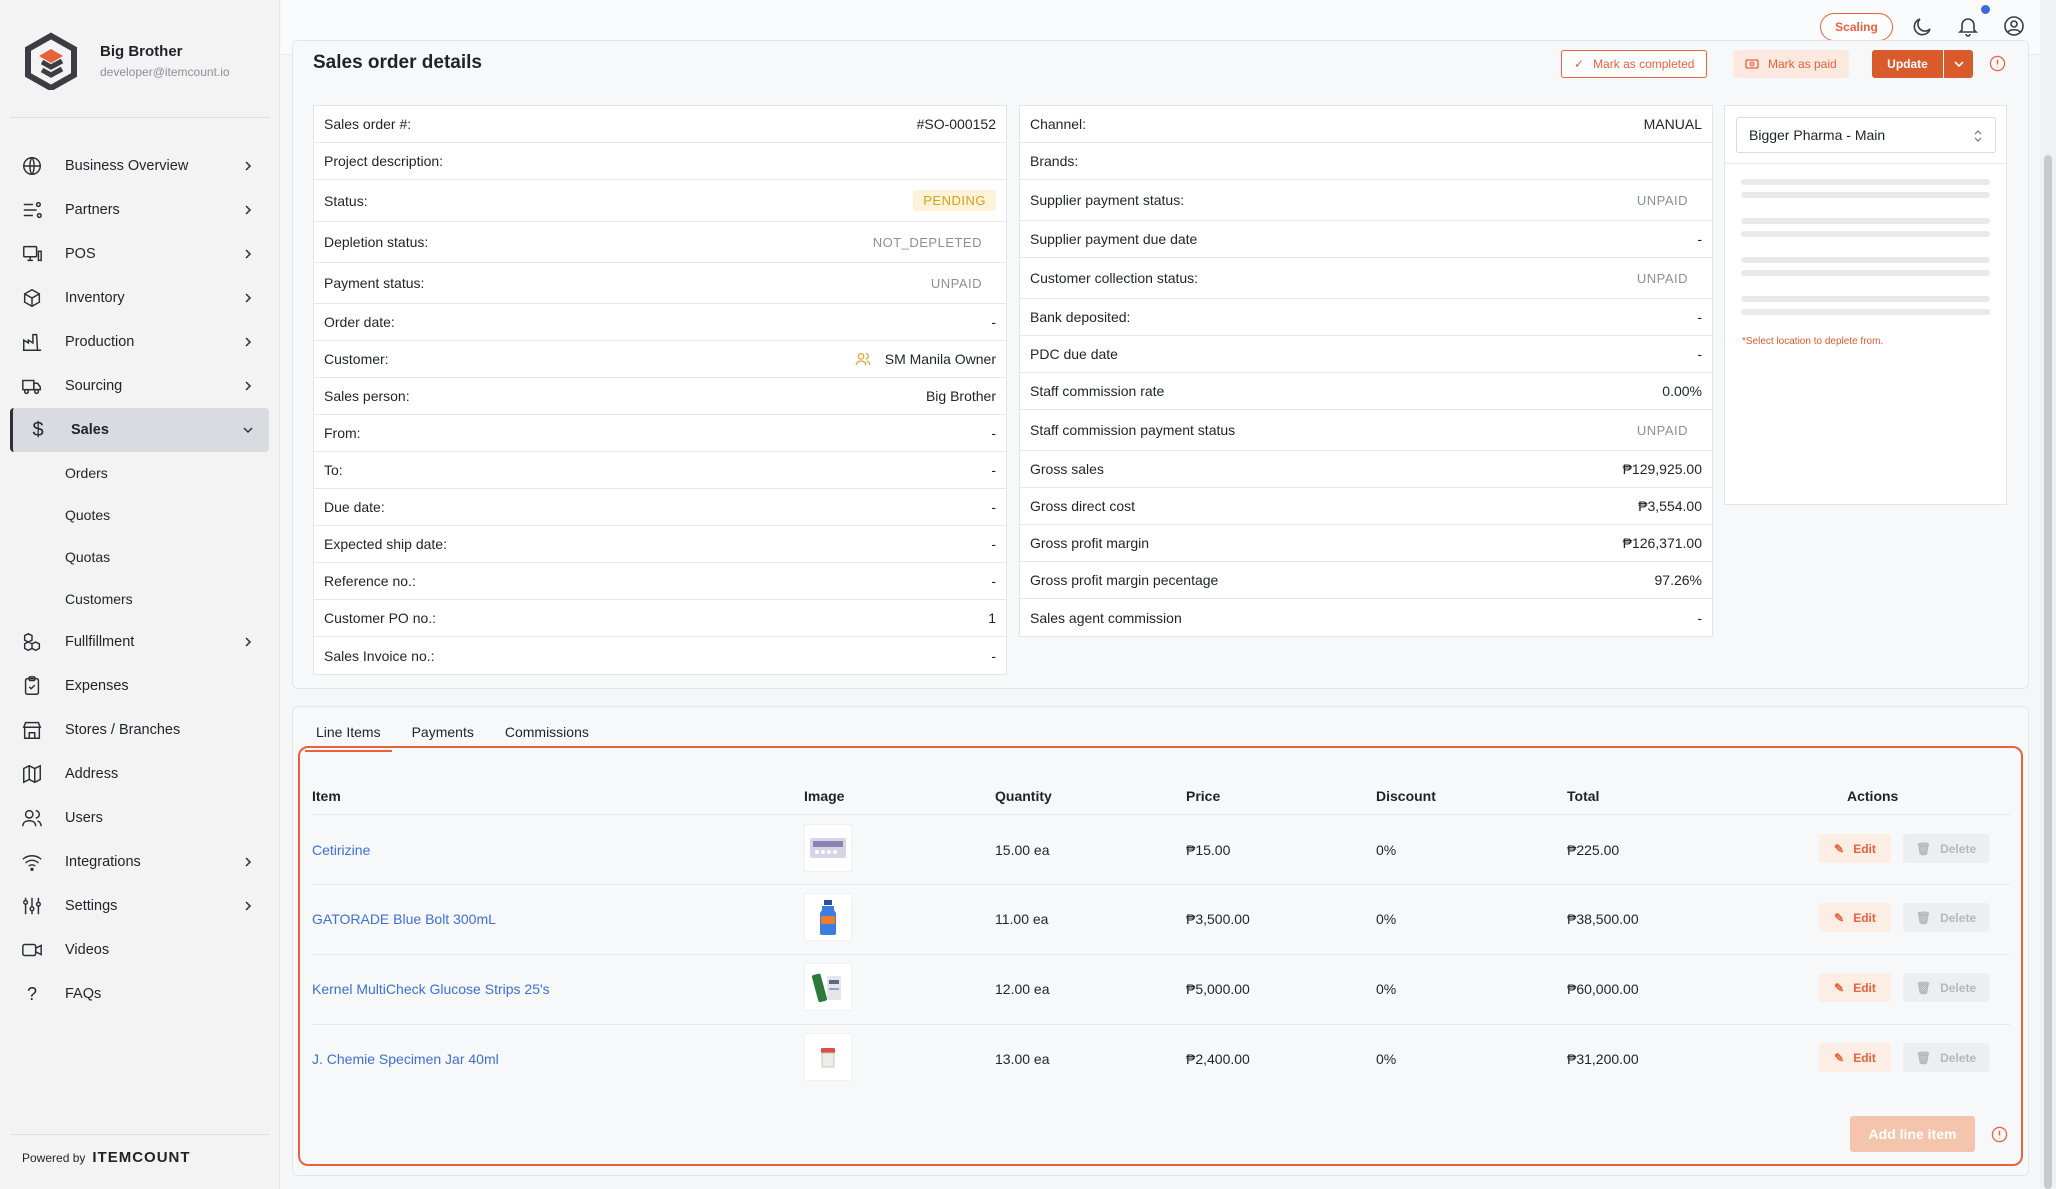  Describe the element at coordinates (139, 473) in the screenshot. I see `sidebar-subitem-orders: Orders` at that location.